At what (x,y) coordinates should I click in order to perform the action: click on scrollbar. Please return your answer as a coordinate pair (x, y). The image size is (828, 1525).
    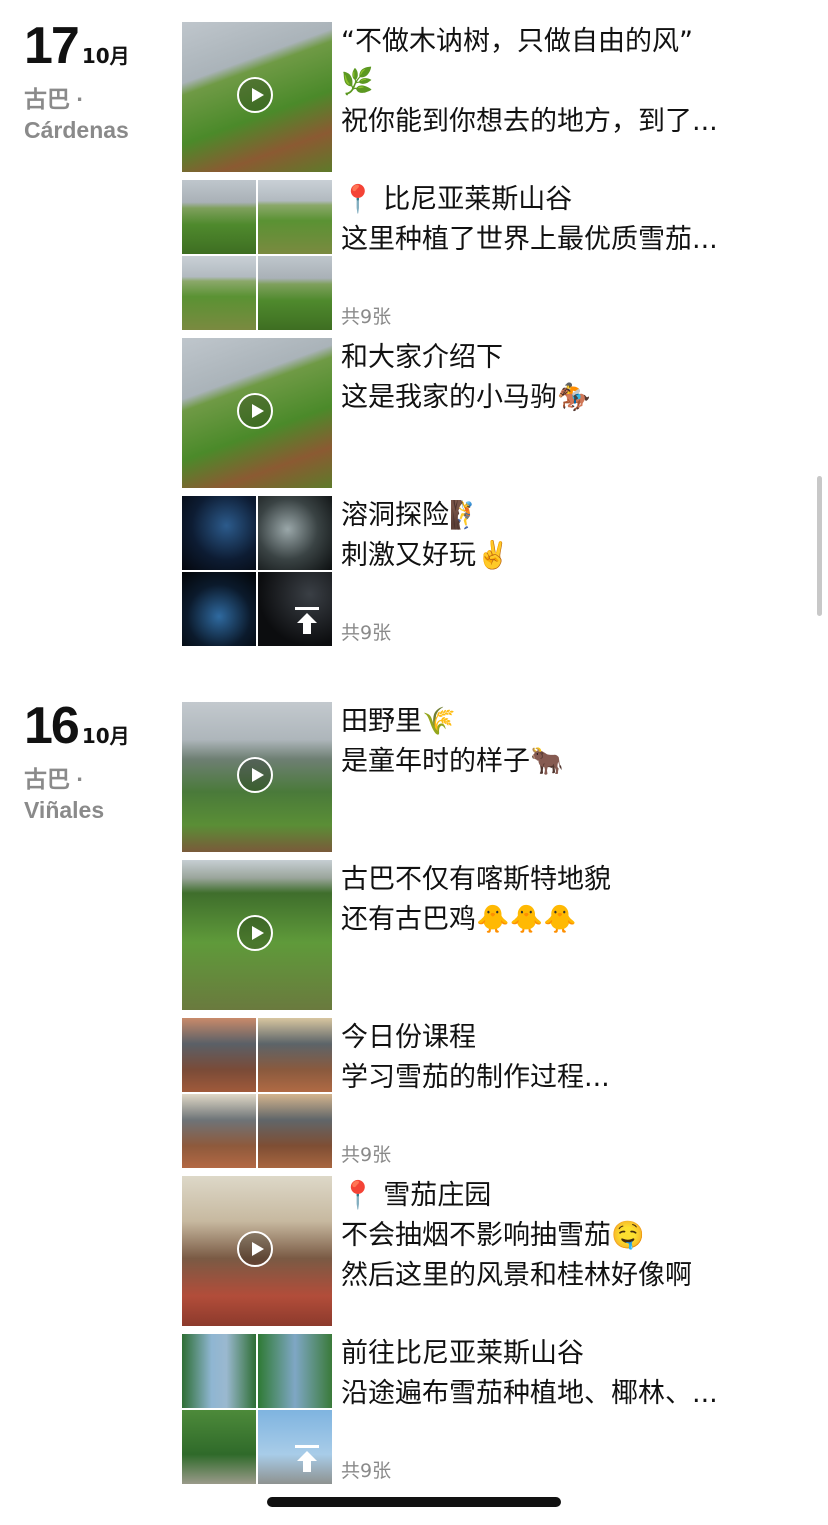
    Looking at the image, I should click on (819, 546).